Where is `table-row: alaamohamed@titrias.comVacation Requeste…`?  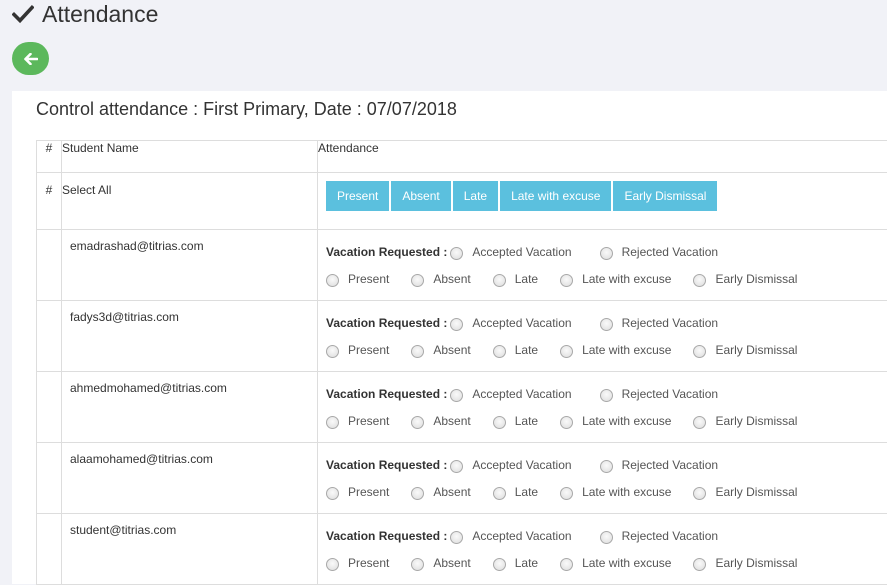 table-row: alaamohamed@titrias.comVacation Requeste… is located at coordinates (462, 478).